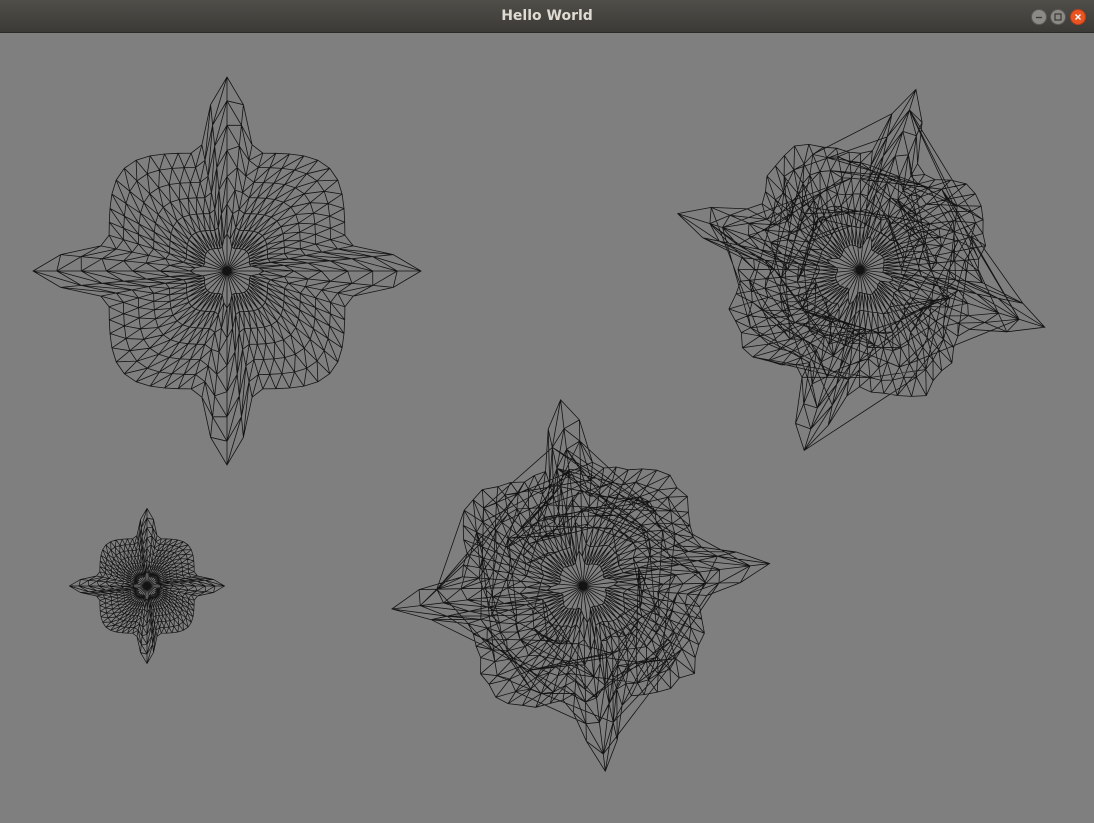  I want to click on window-title: Hello World, so click(547, 16).